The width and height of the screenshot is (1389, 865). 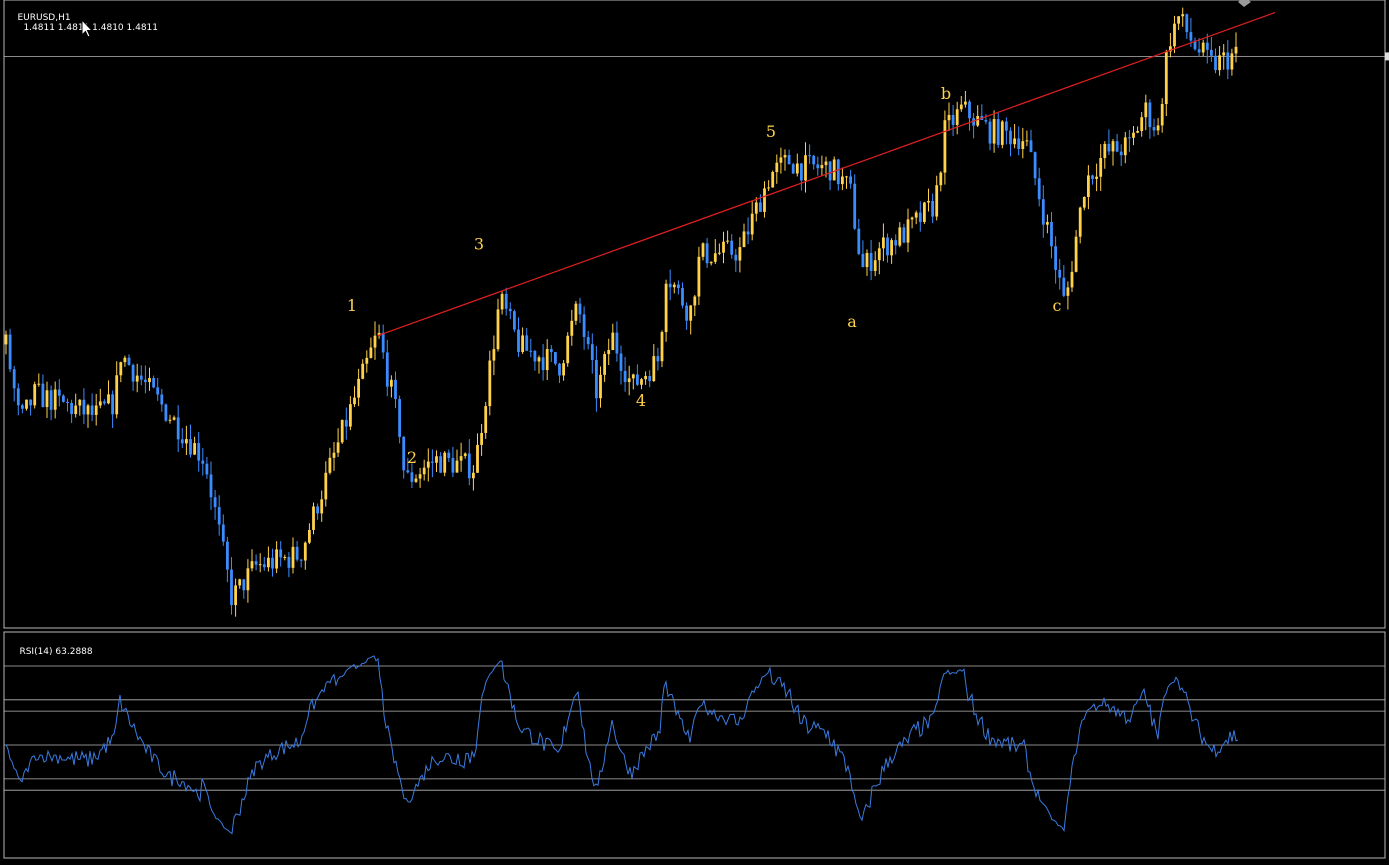 What do you see at coordinates (479, 243) in the screenshot?
I see `wave-label-3: 3` at bounding box center [479, 243].